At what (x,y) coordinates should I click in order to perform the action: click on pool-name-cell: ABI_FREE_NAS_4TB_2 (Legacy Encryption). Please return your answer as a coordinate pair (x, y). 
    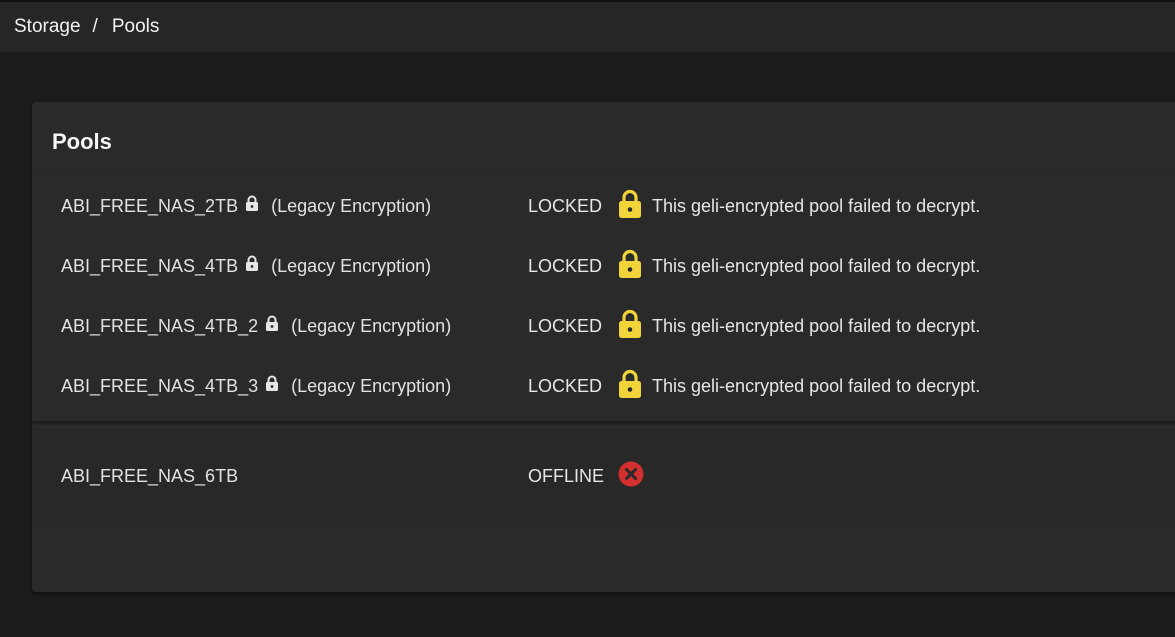
    Looking at the image, I should click on (256, 326).